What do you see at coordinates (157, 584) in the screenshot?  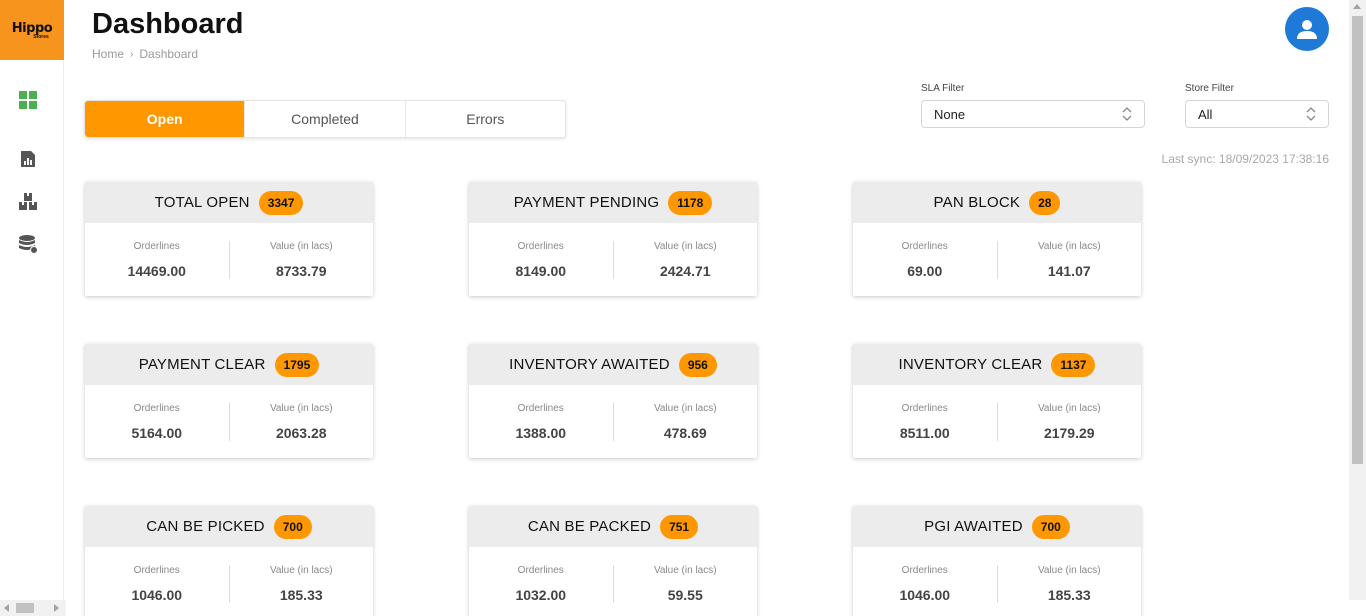 I see `orderlines-metric: Orderlines 1046.00` at bounding box center [157, 584].